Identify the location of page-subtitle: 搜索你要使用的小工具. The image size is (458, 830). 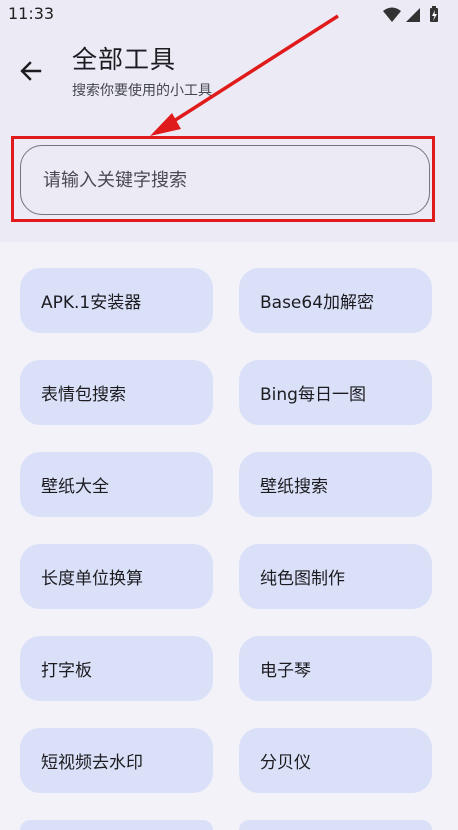
(142, 91).